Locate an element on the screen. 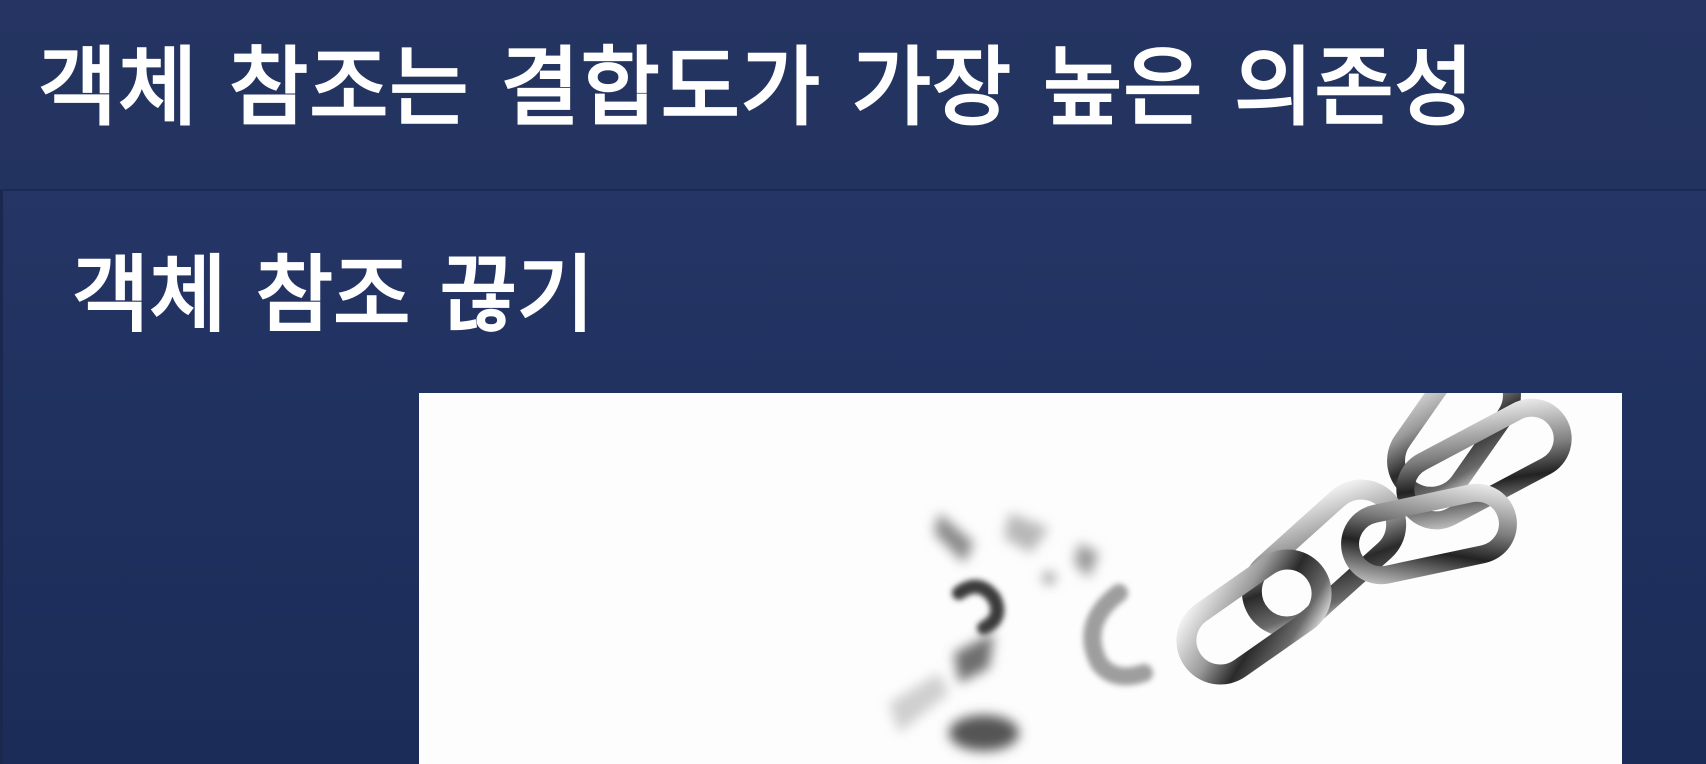 The height and width of the screenshot is (764, 1706). chain-link-right is located at coordinates (1429, 534).